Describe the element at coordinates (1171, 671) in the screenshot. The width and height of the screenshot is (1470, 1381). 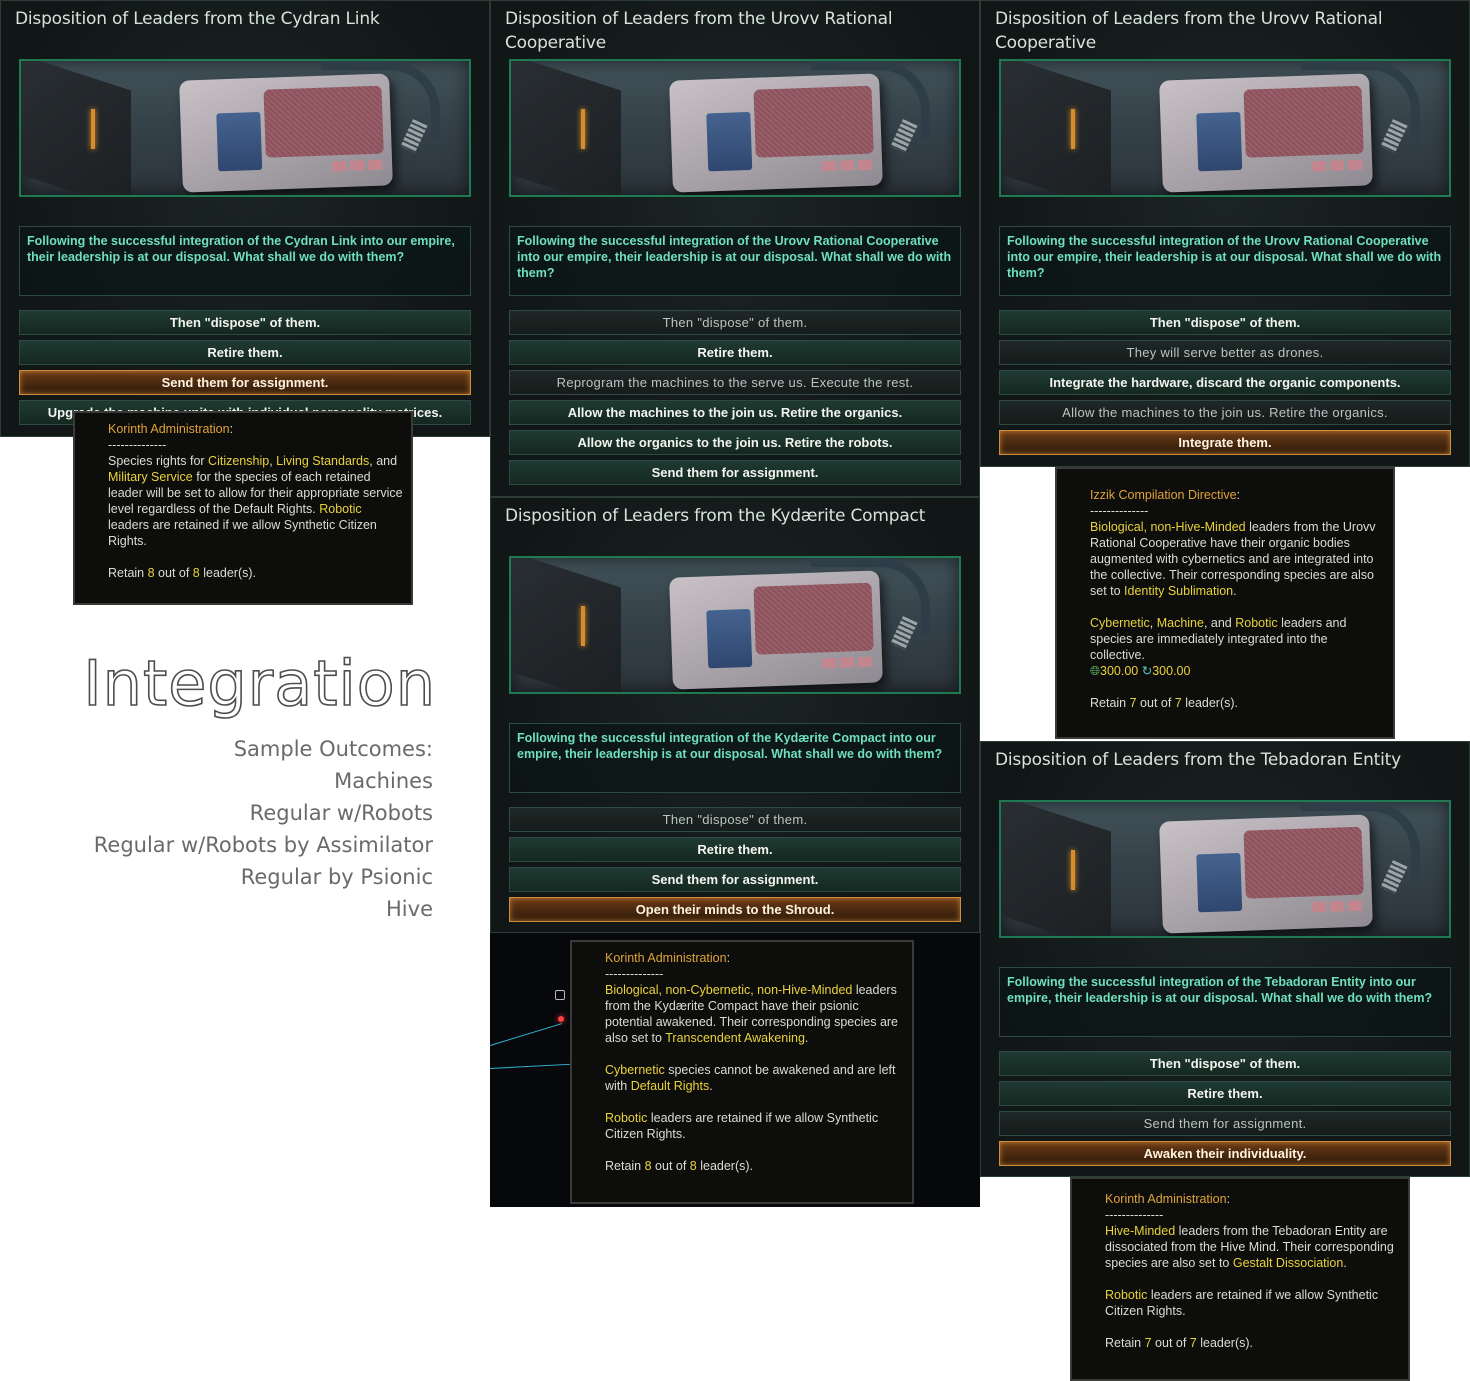
I see `resource-value: 300.00` at that location.